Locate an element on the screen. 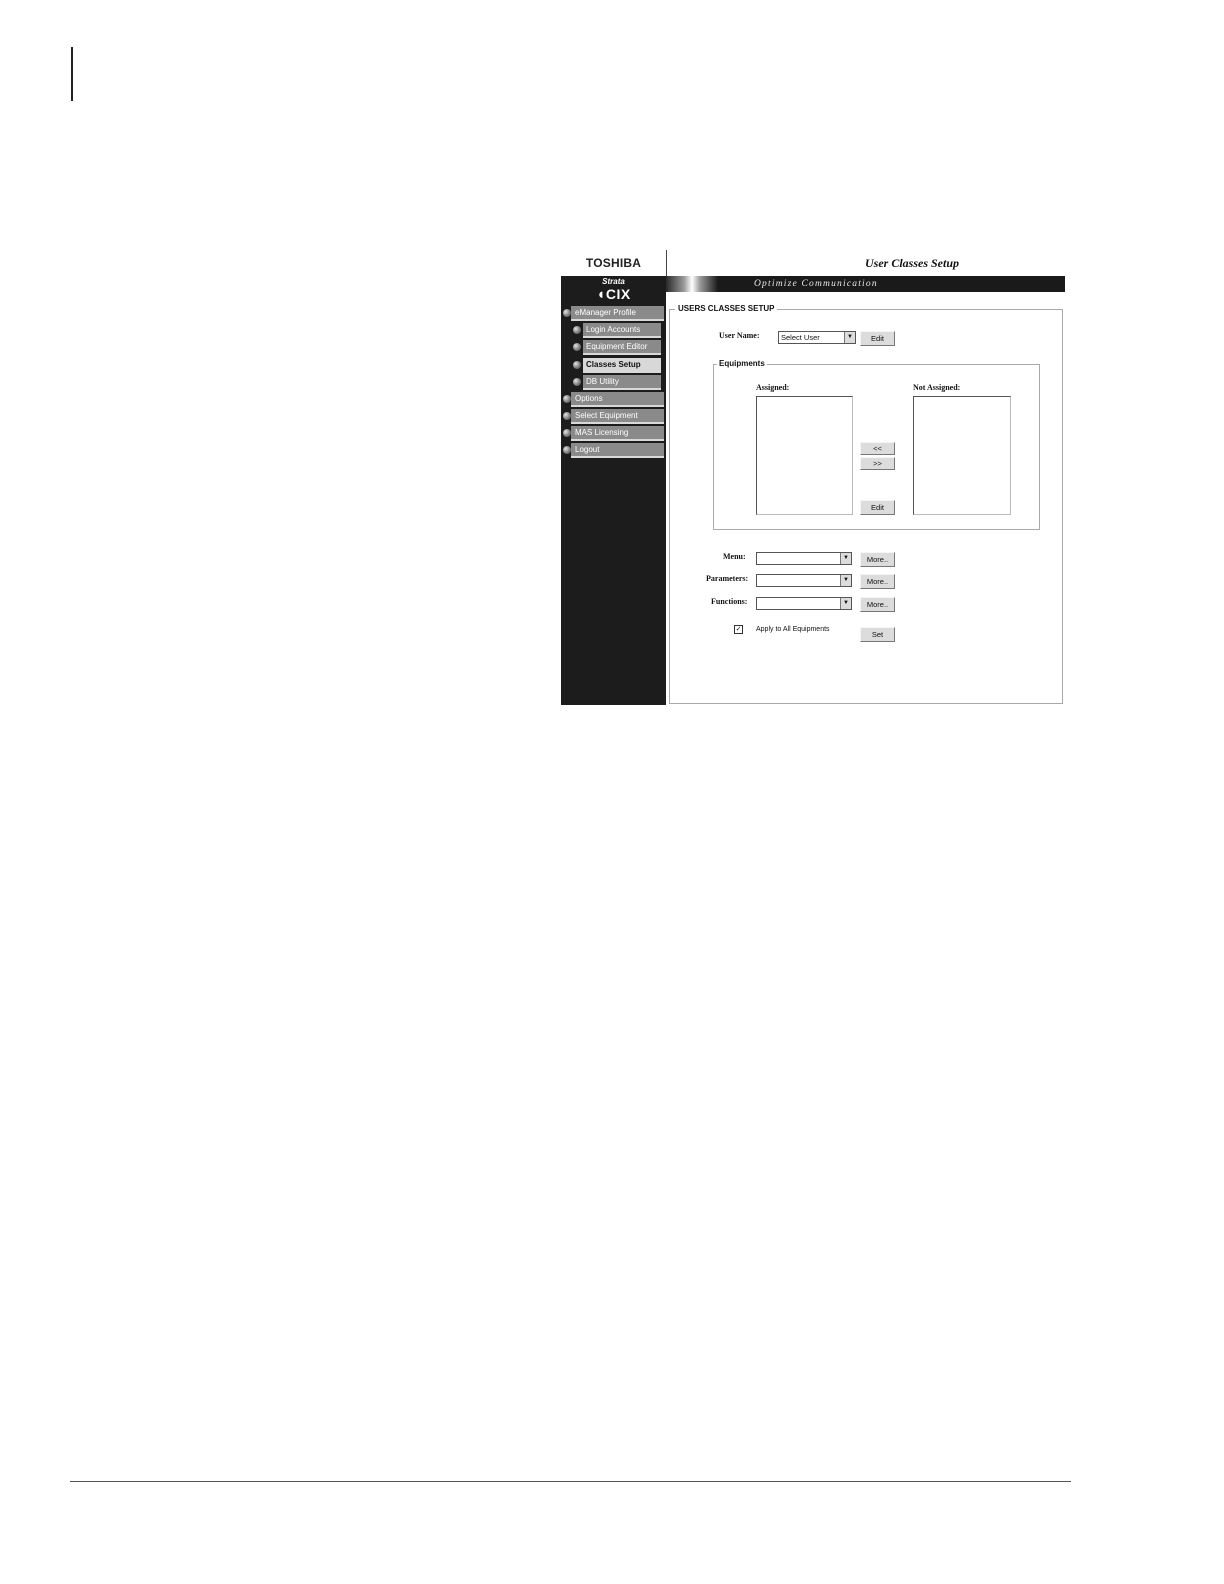  menu-more-button: More.. is located at coordinates (877, 559).